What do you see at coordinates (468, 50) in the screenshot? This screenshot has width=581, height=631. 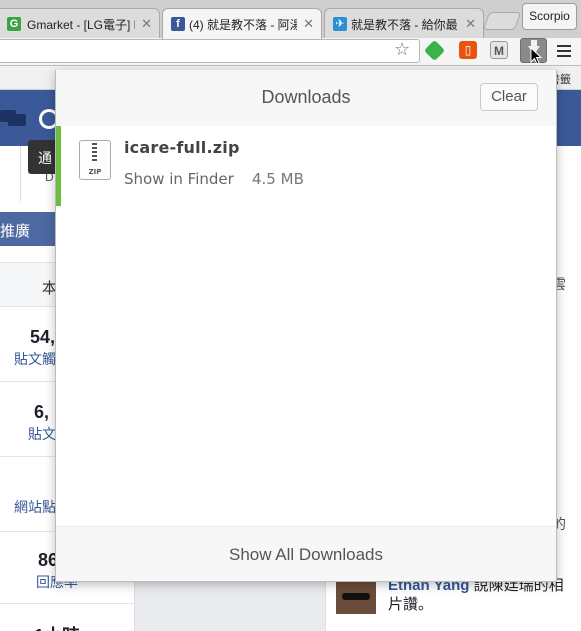 I see `office-extension-icon: ▯` at bounding box center [468, 50].